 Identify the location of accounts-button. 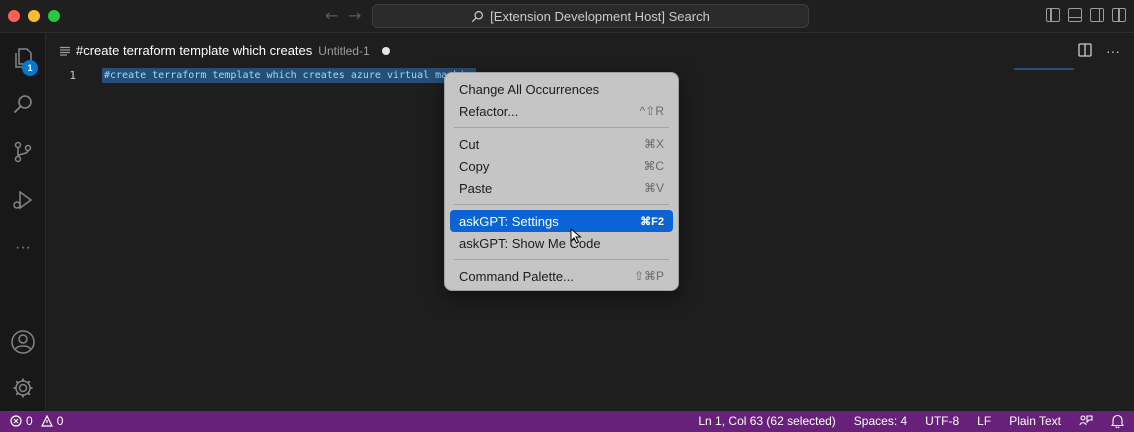
(23, 342).